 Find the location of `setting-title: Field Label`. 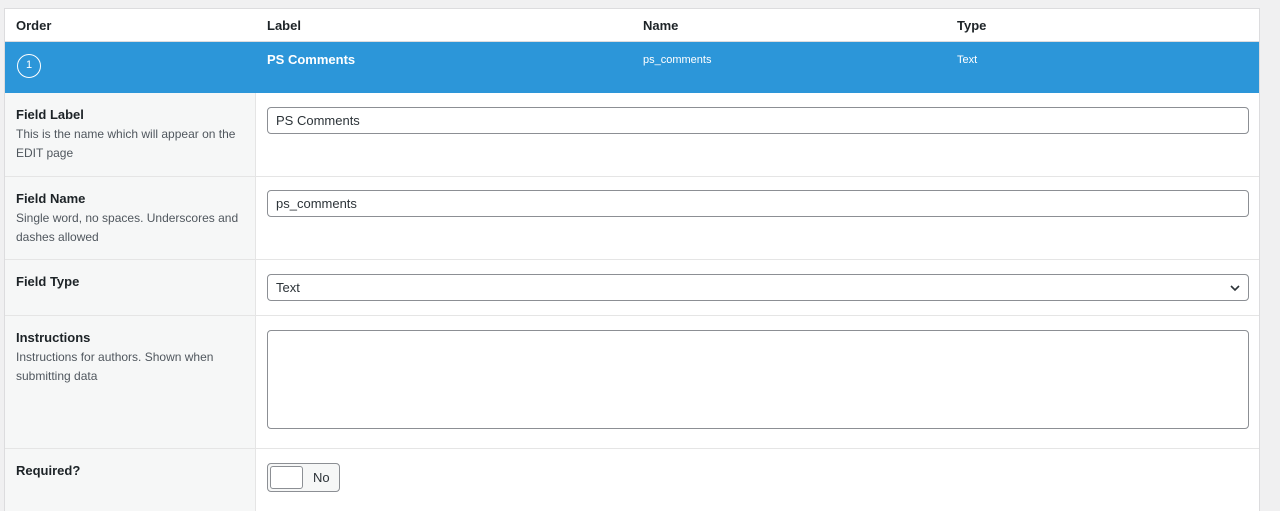

setting-title: Field Label is located at coordinates (50, 114).